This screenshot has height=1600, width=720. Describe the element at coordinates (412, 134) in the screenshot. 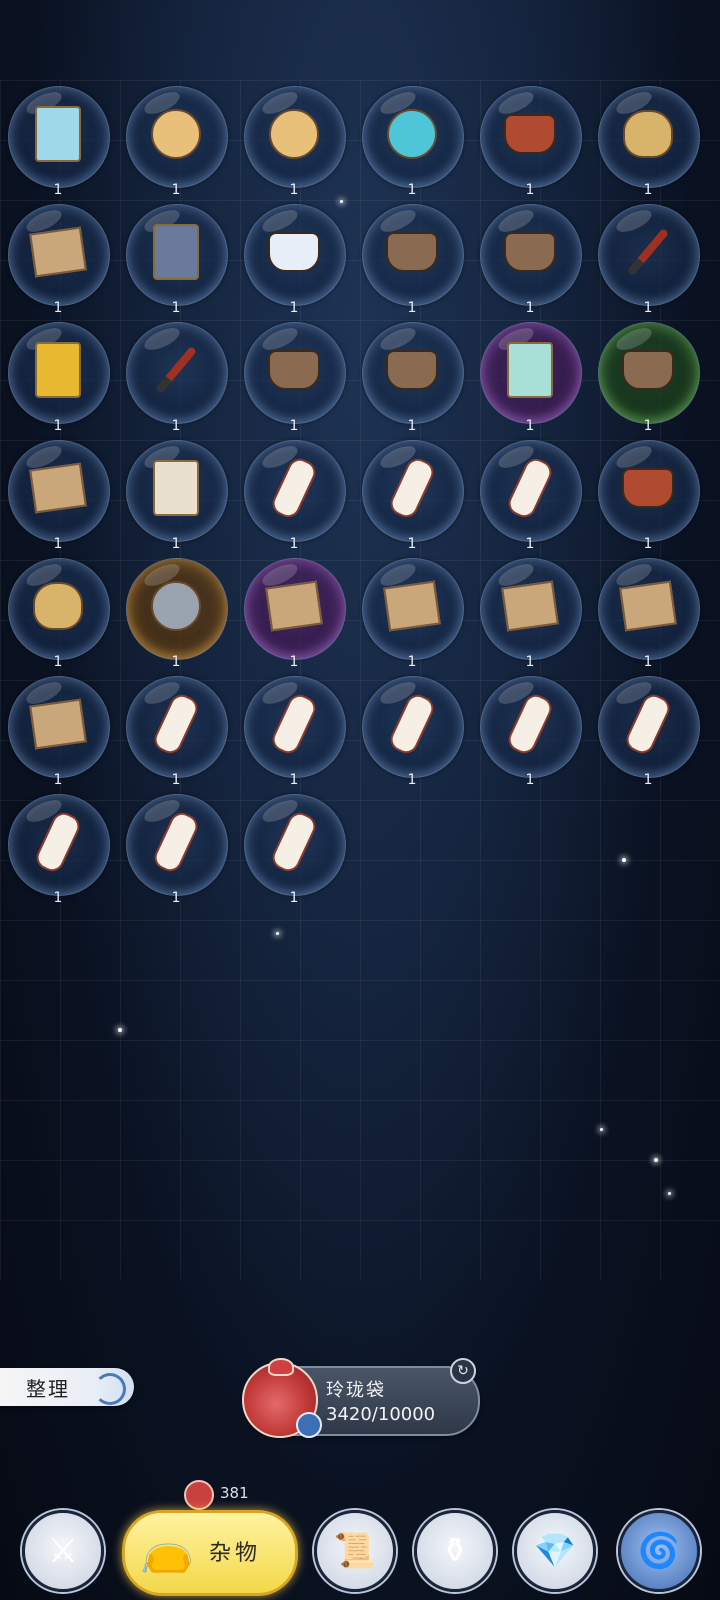

I see `crystal-mirror-icon` at that location.